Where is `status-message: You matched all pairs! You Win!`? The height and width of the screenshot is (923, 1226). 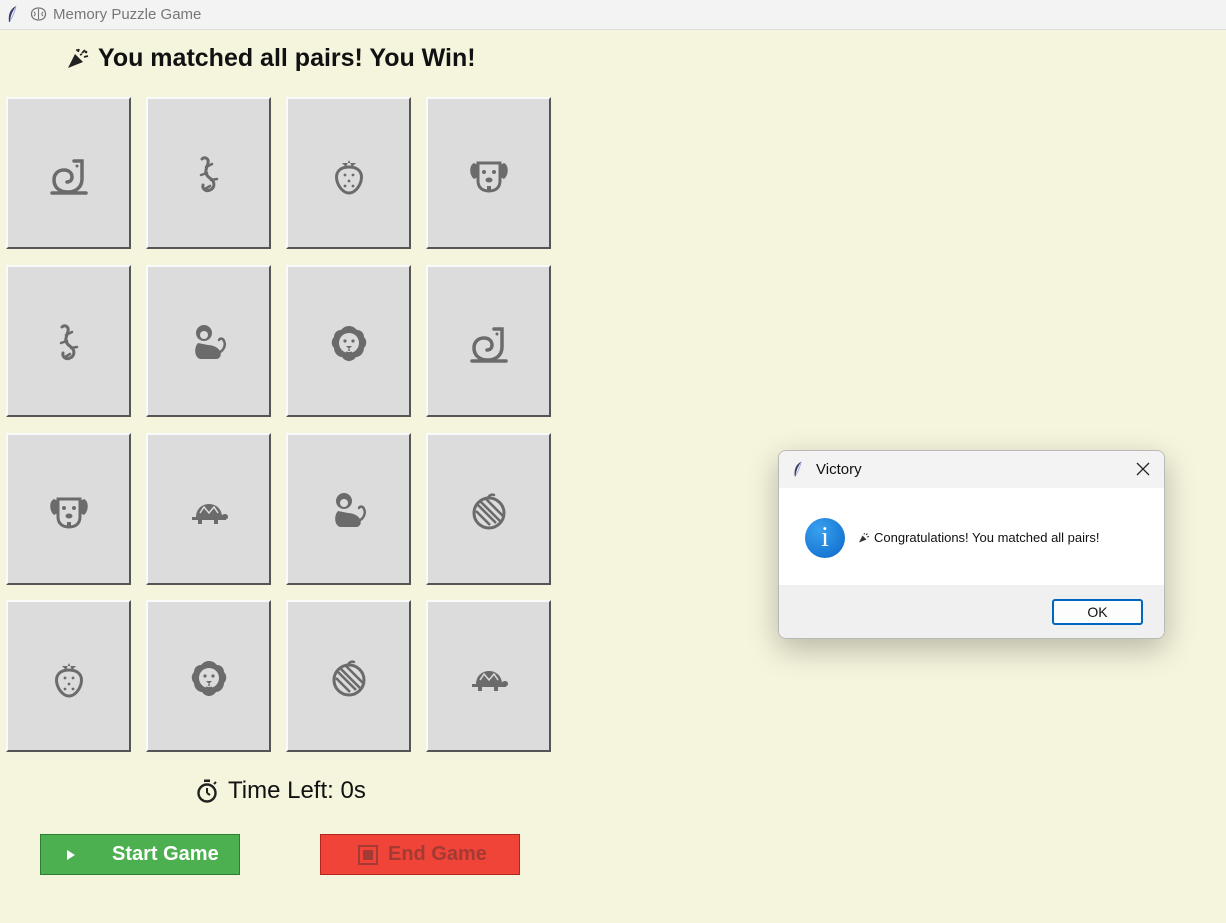
status-message: You matched all pairs! You Win! is located at coordinates (271, 58).